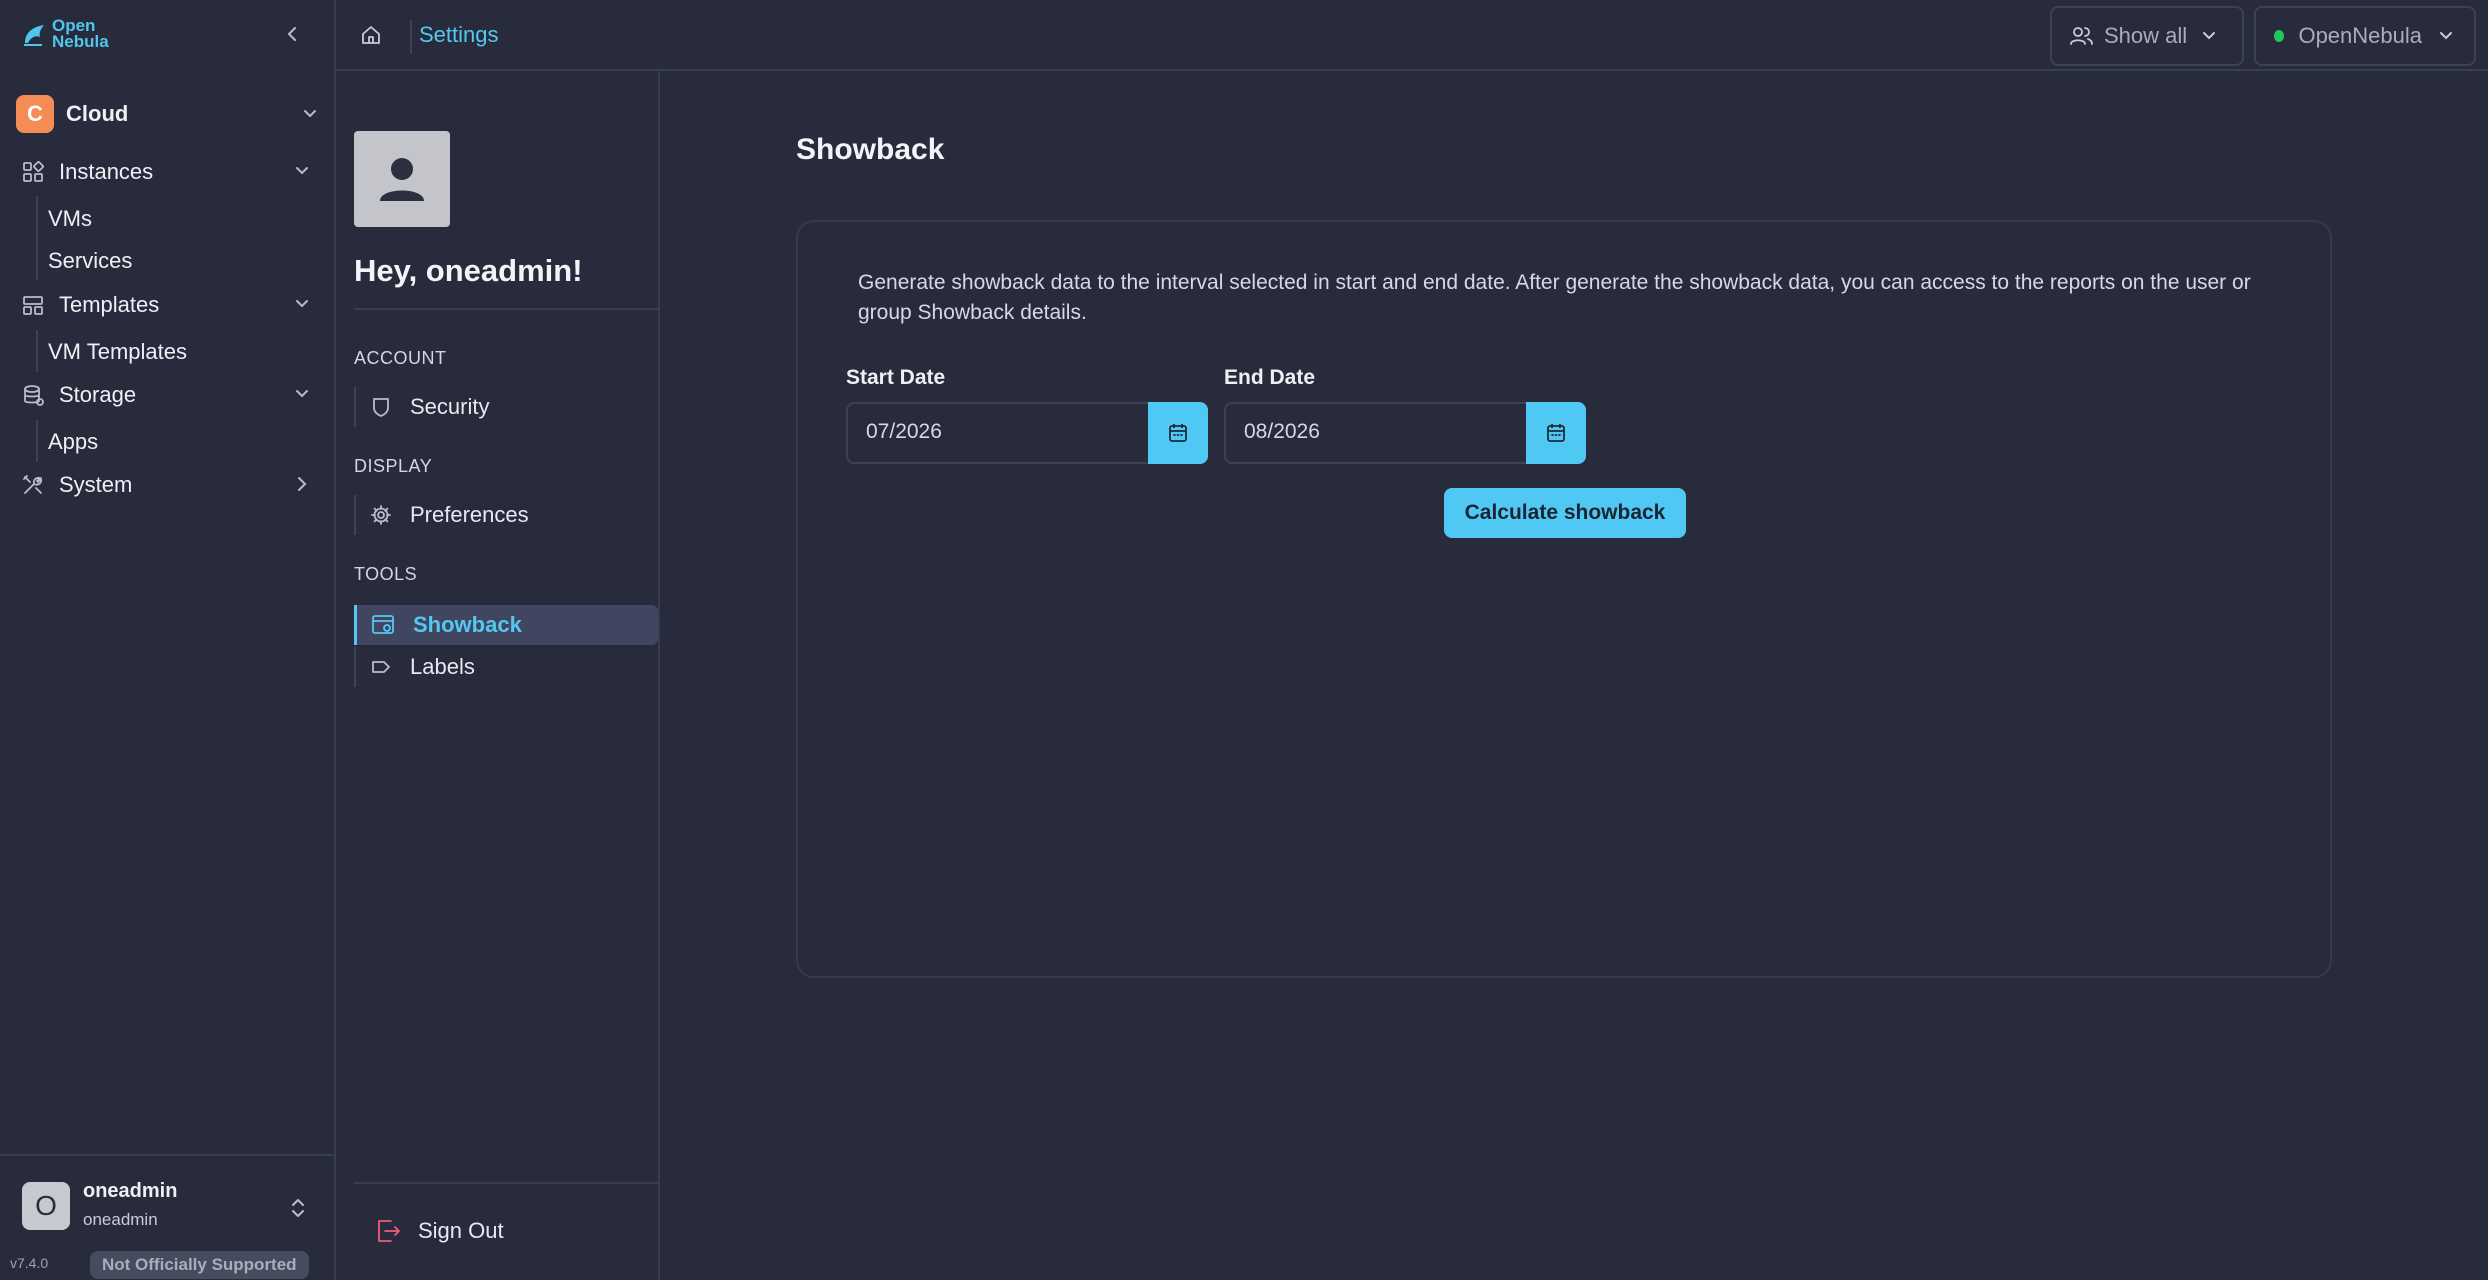 The image size is (2488, 1280). Describe the element at coordinates (35, 114) in the screenshot. I see `cloud-avatar: C` at that location.